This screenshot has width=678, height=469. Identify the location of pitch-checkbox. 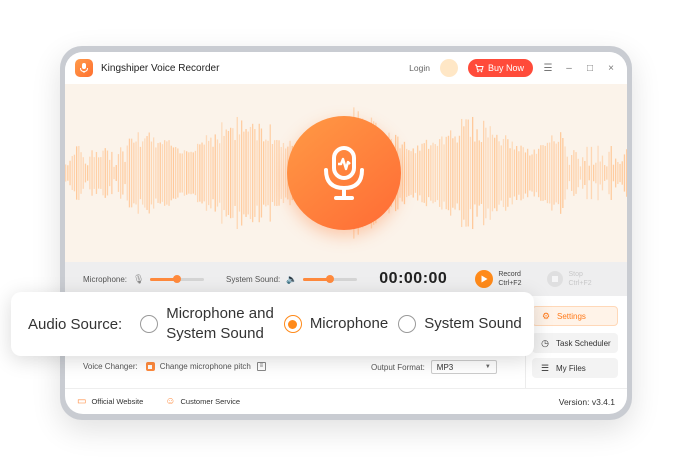
(150, 366).